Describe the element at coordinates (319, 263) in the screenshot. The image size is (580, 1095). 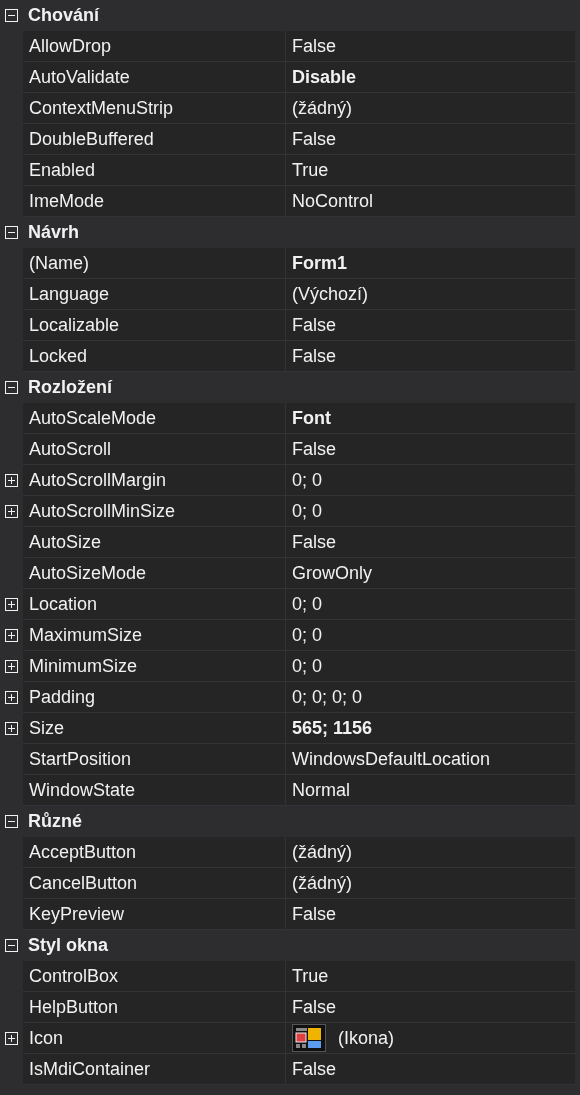
I see `property-value: Form1` at that location.